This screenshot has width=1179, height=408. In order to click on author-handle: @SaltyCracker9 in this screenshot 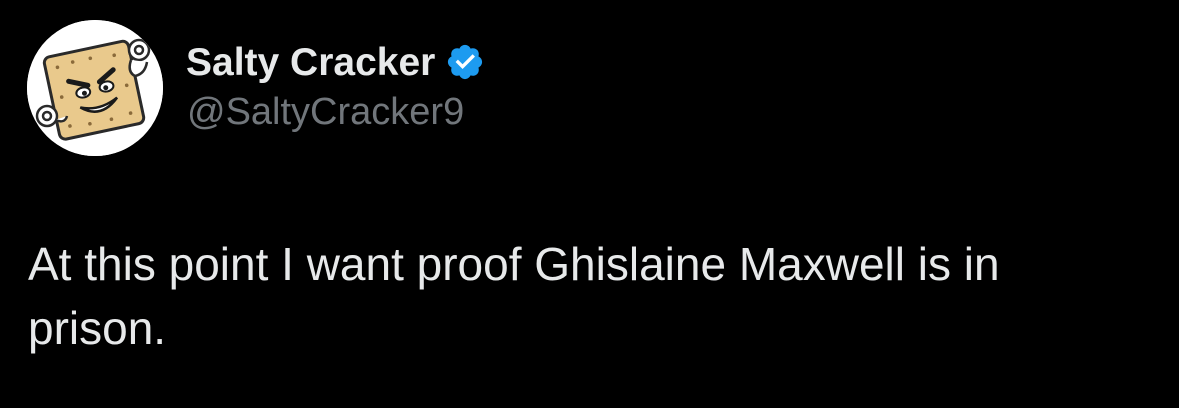, I will do `click(325, 112)`.